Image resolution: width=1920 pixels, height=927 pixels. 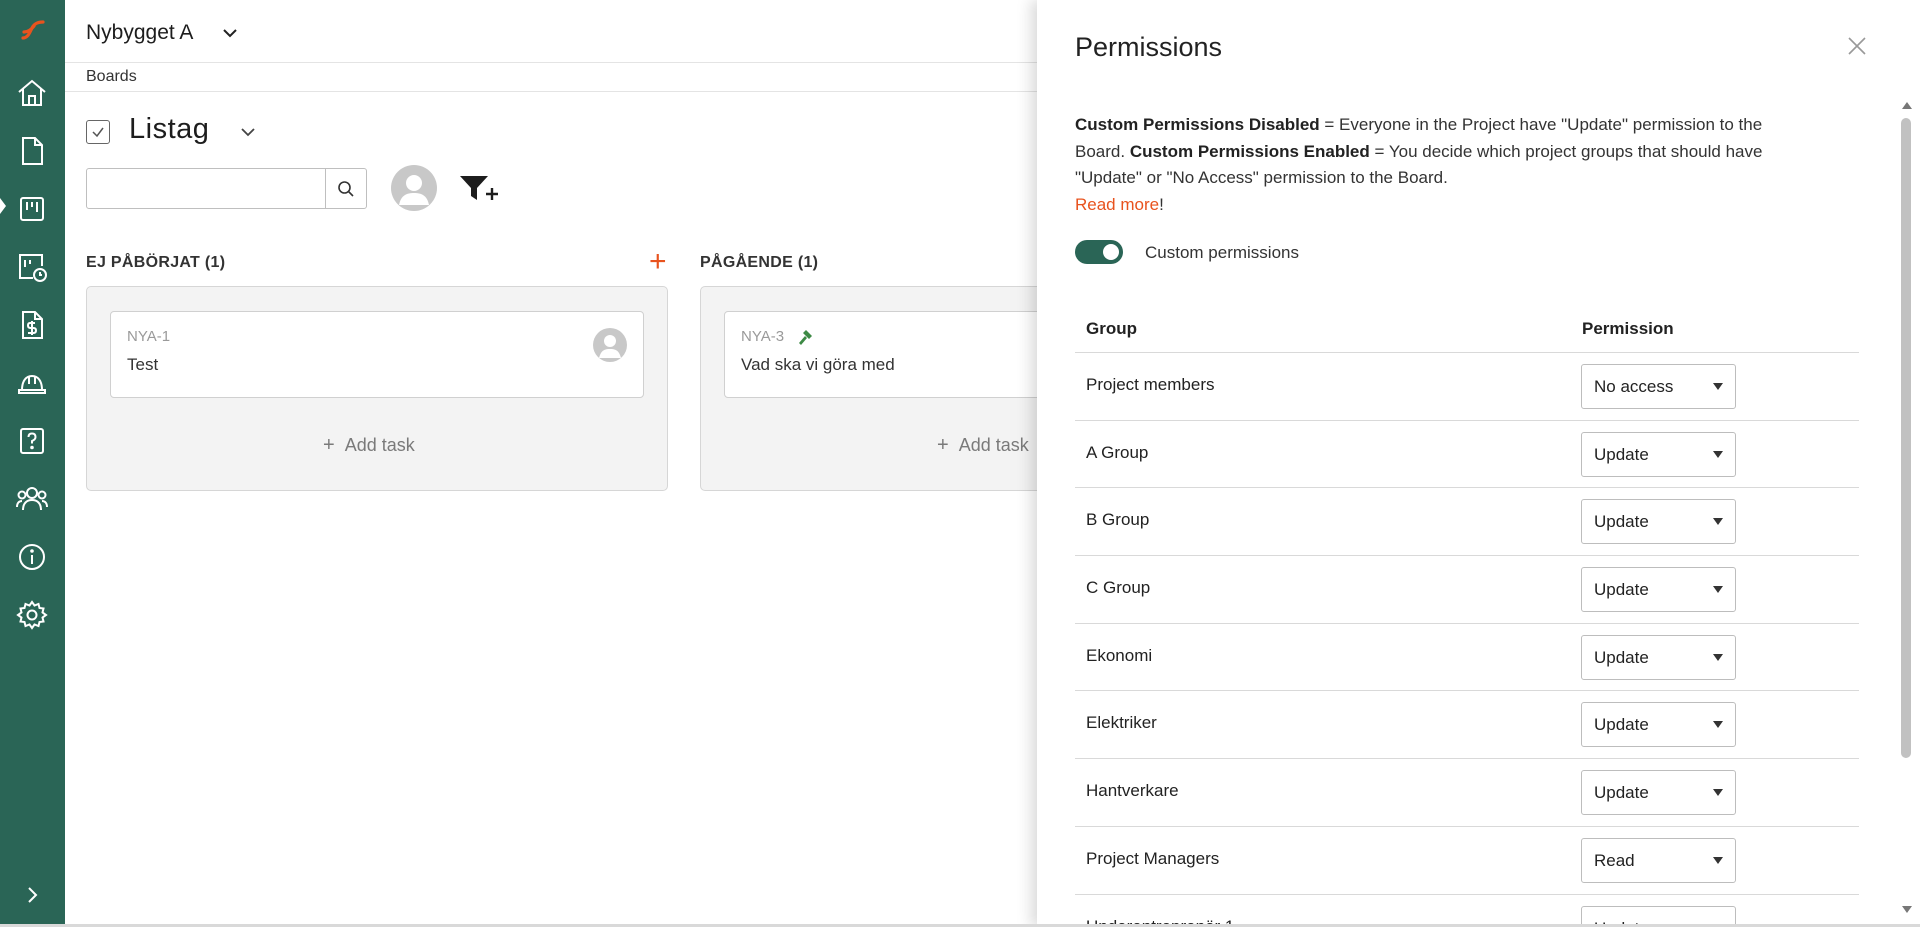 What do you see at coordinates (1150, 384) in the screenshot?
I see `group-name: Project members` at bounding box center [1150, 384].